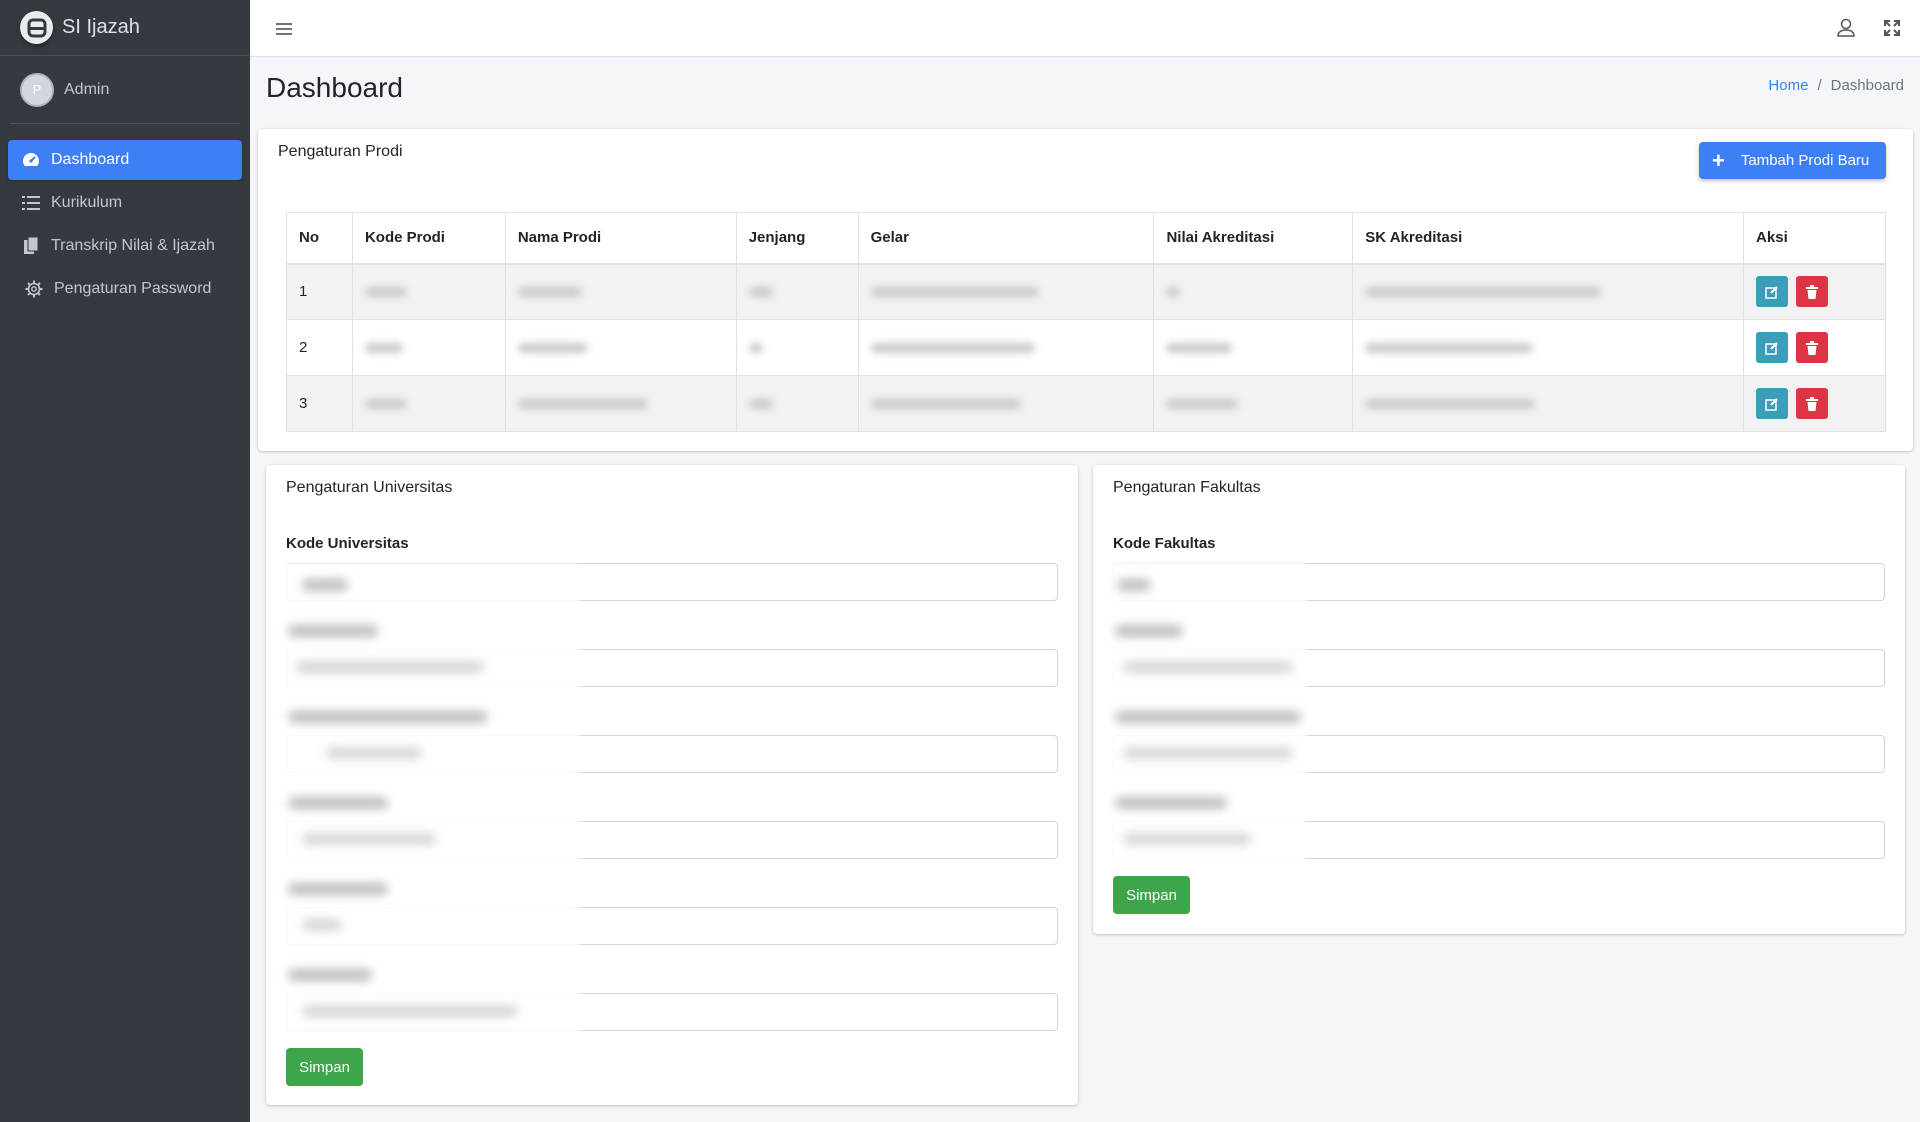 The image size is (1920, 1122). What do you see at coordinates (1085, 28) in the screenshot?
I see `top-navbar` at bounding box center [1085, 28].